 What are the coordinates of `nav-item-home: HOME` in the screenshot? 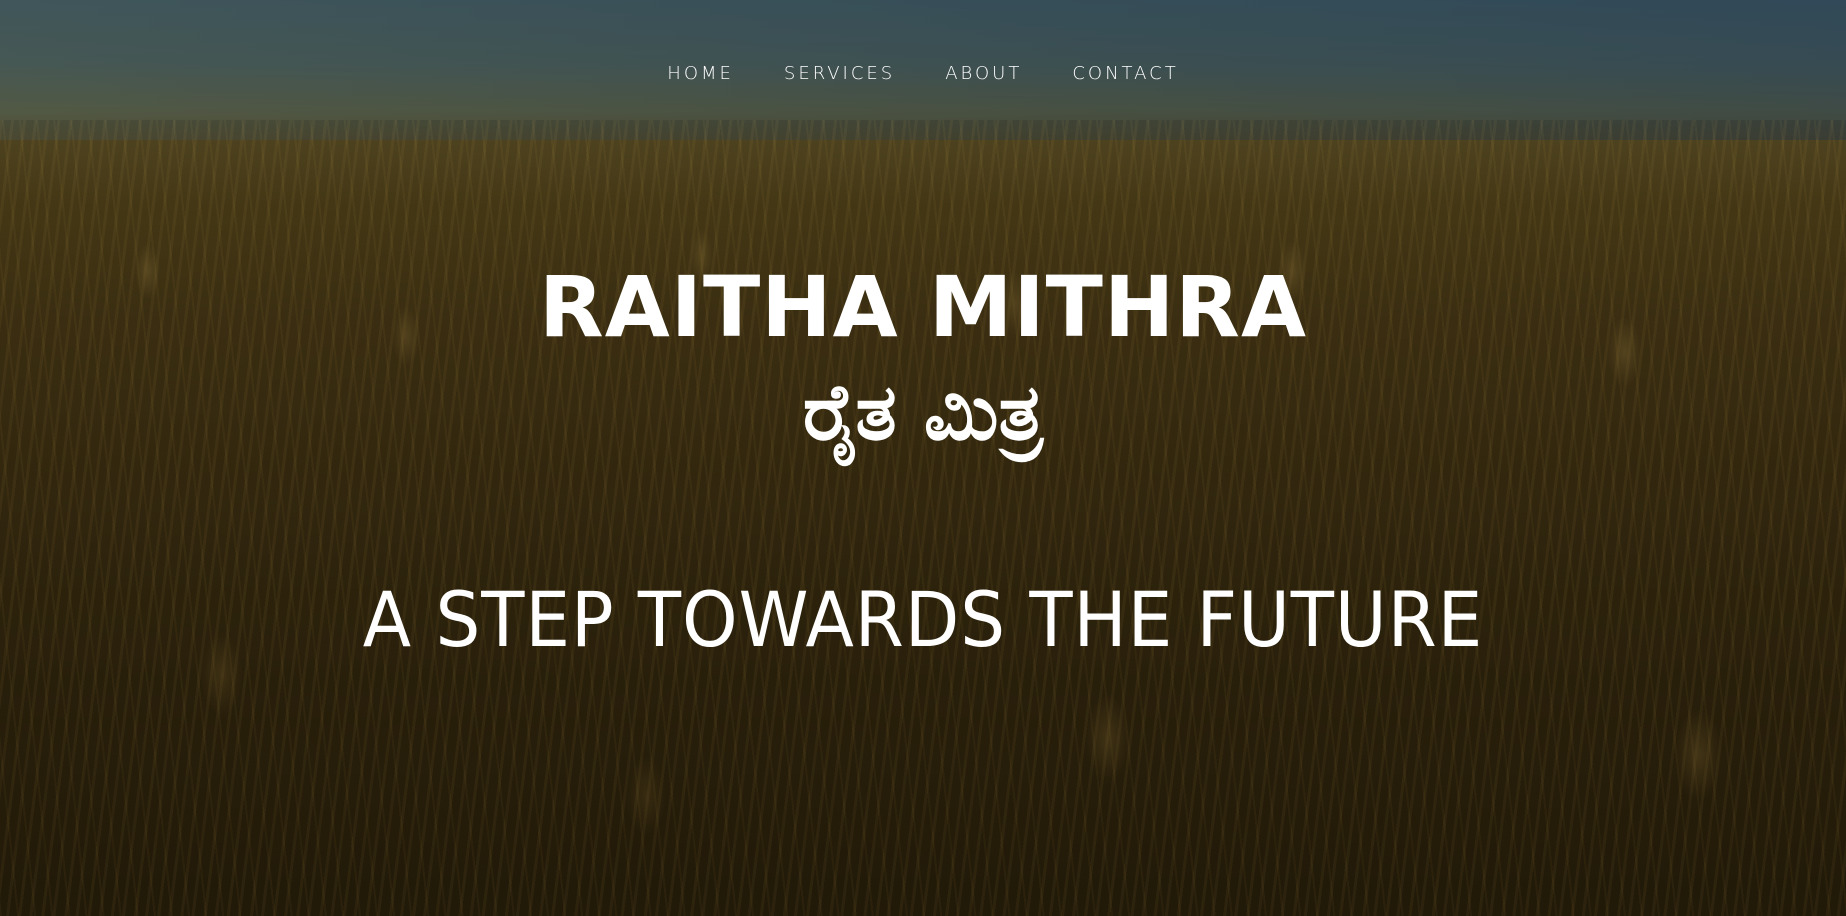 It's located at (700, 74).